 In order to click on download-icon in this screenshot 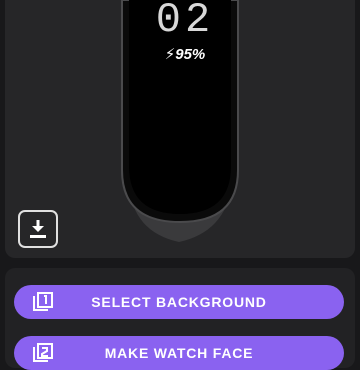, I will do `click(38, 229)`.